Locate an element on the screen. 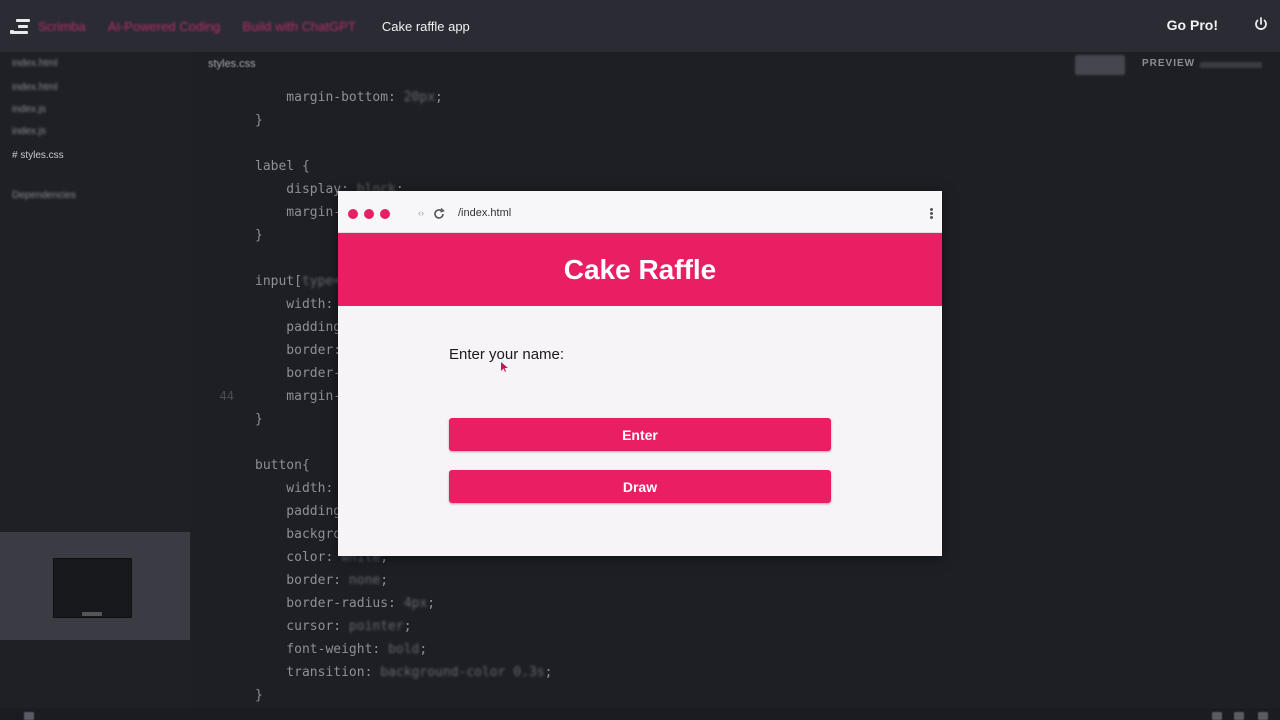  sidebar-dependencies: Dependencies is located at coordinates (44, 195).